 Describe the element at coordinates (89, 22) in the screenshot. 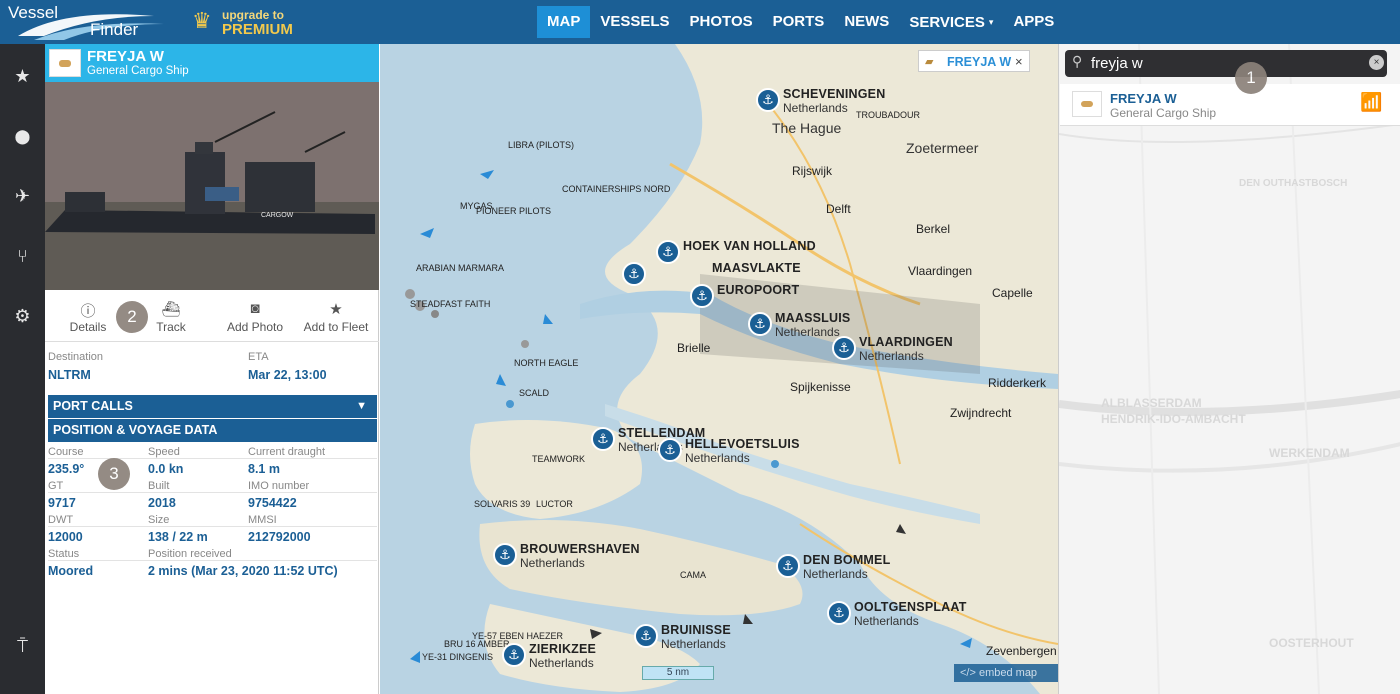

I see `vesselfinder-logo: Vessel Finder` at that location.